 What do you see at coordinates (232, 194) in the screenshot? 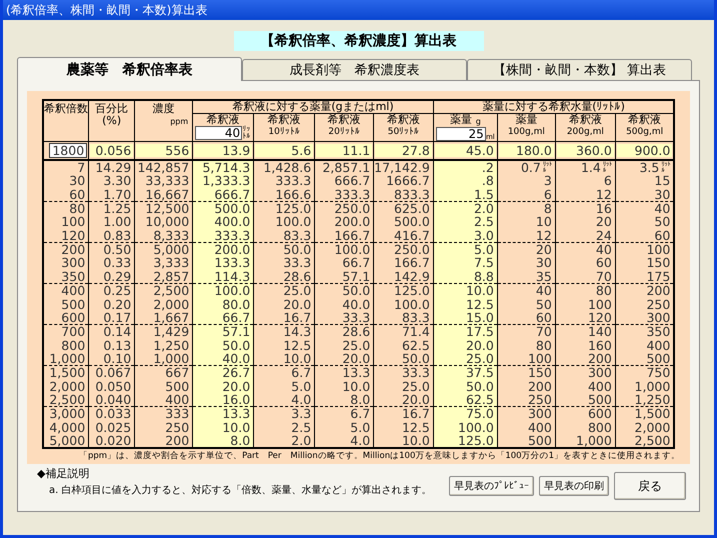
I see `table-cell-text: 666.7` at bounding box center [232, 194].